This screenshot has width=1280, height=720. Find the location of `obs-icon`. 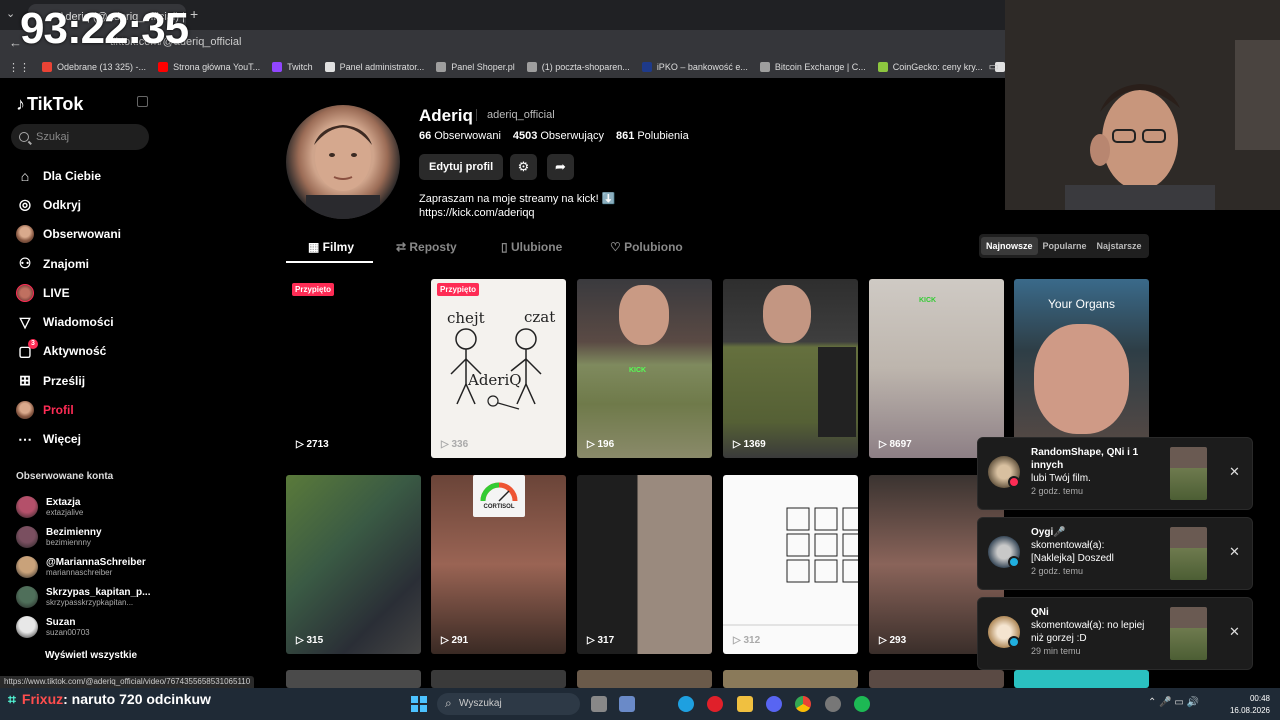

obs-icon is located at coordinates (833, 704).